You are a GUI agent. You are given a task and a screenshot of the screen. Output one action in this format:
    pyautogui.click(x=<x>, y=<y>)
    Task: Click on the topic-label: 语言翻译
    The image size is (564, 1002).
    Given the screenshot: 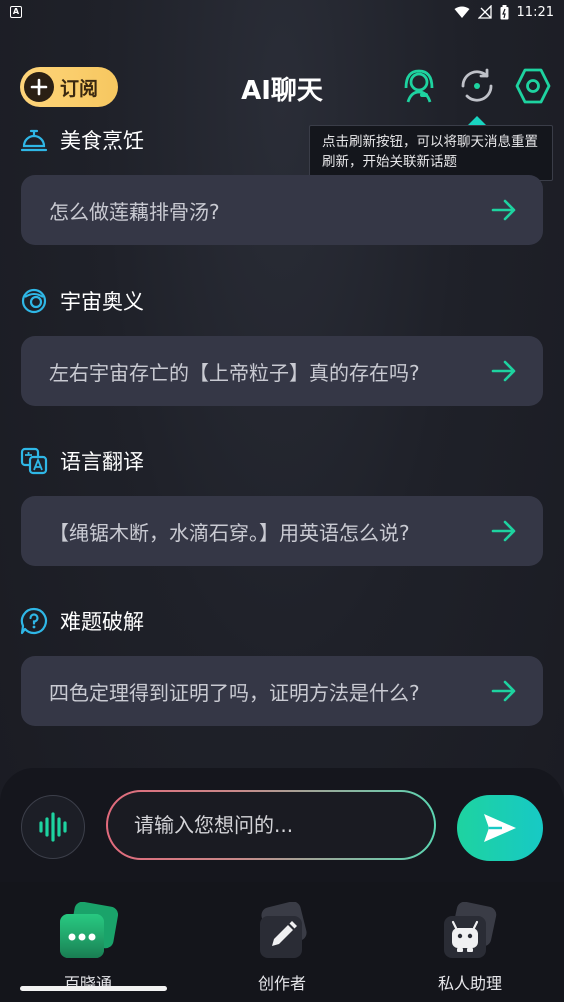 What is the action you would take?
    pyautogui.click(x=102, y=462)
    